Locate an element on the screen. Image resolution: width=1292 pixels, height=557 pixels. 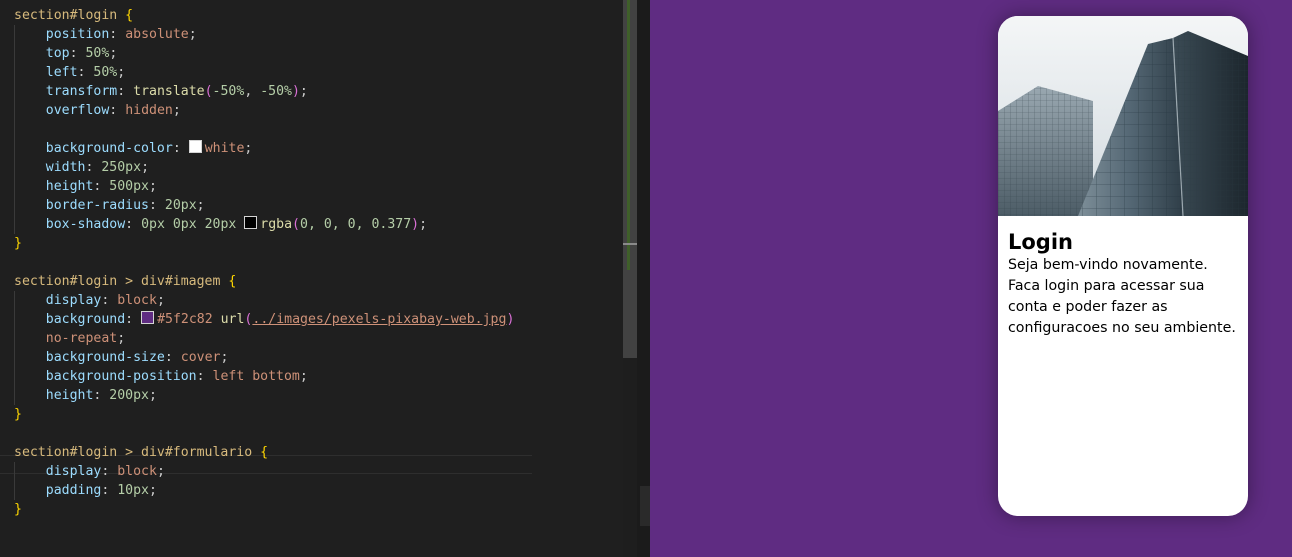
code-line: height: 500px; is located at coordinates (264, 186).